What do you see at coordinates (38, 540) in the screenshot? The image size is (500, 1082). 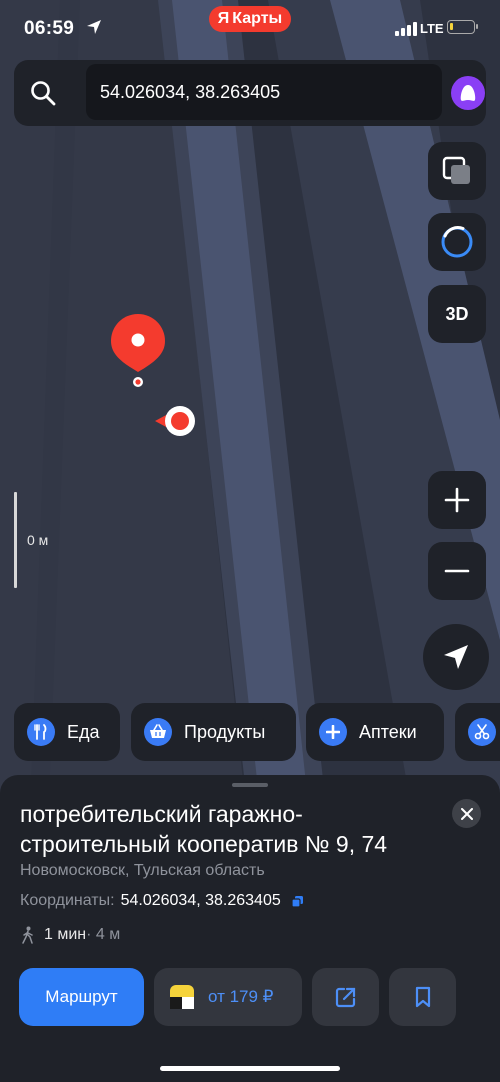 I see `scale-label: 0 м` at bounding box center [38, 540].